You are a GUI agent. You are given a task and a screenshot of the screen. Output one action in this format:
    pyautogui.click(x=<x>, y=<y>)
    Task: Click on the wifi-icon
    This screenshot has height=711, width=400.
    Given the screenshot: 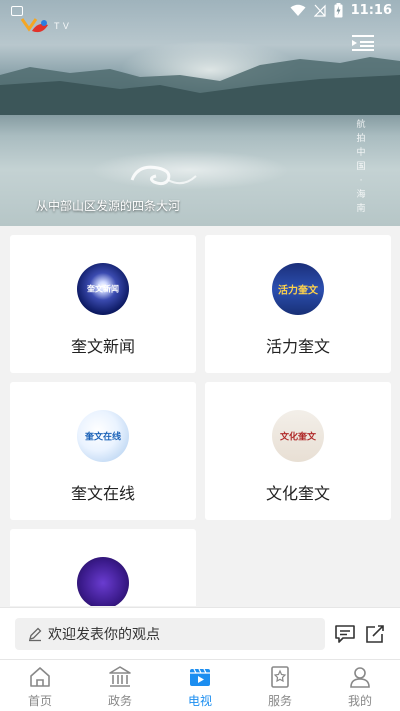 What is the action you would take?
    pyautogui.click(x=298, y=10)
    